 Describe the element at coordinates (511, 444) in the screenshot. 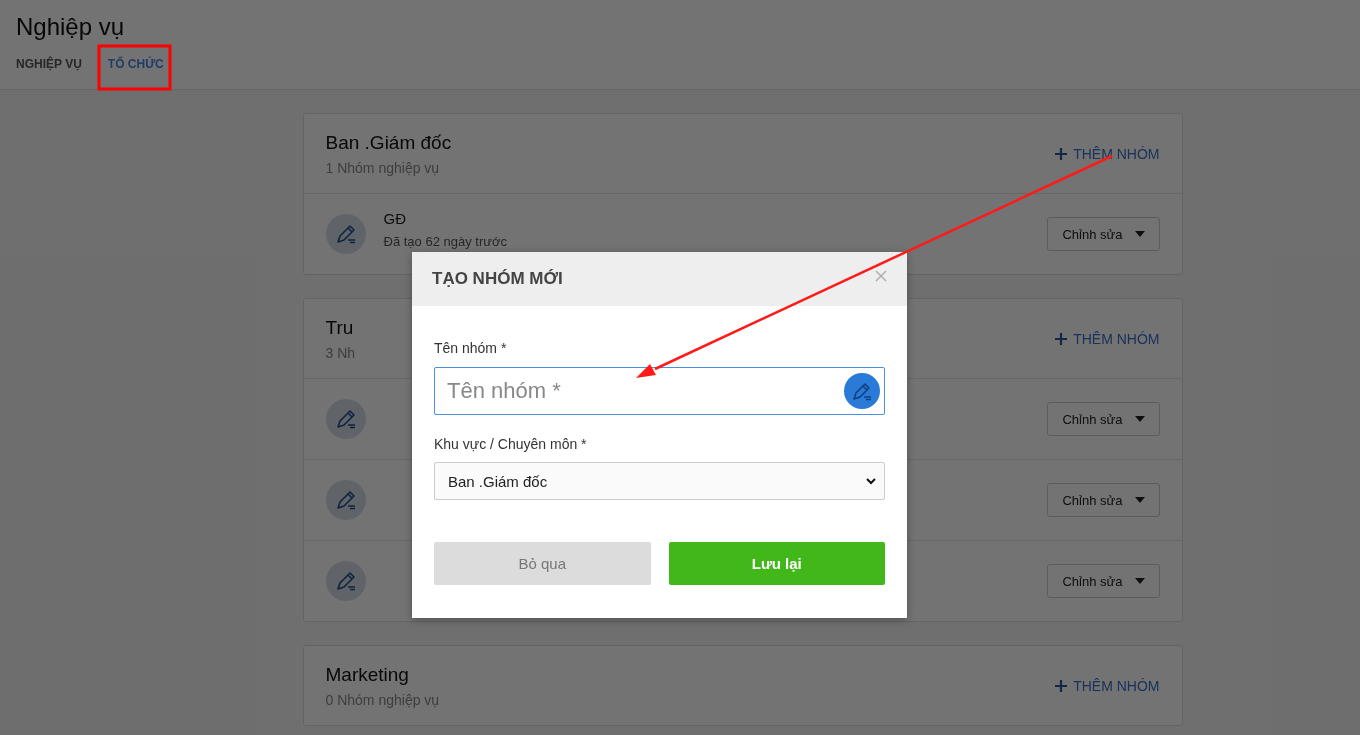

I see `field-label: Khu vực / Chuyên môn *` at that location.